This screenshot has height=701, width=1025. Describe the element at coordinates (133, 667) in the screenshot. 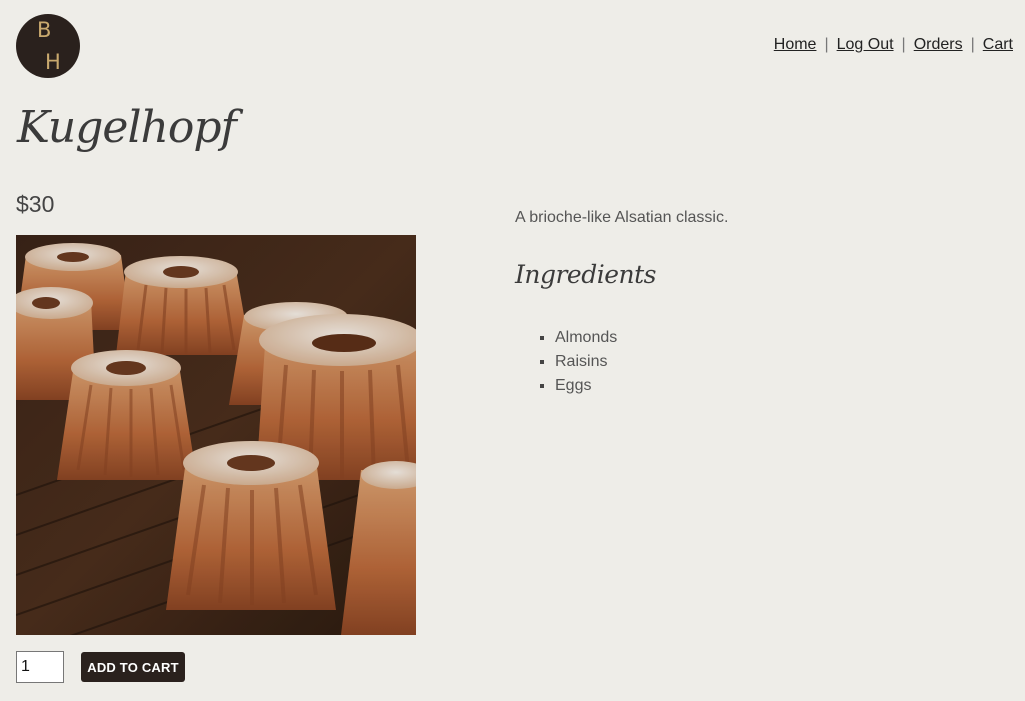

I see `add-to-cart-button: ADD TO CART` at that location.